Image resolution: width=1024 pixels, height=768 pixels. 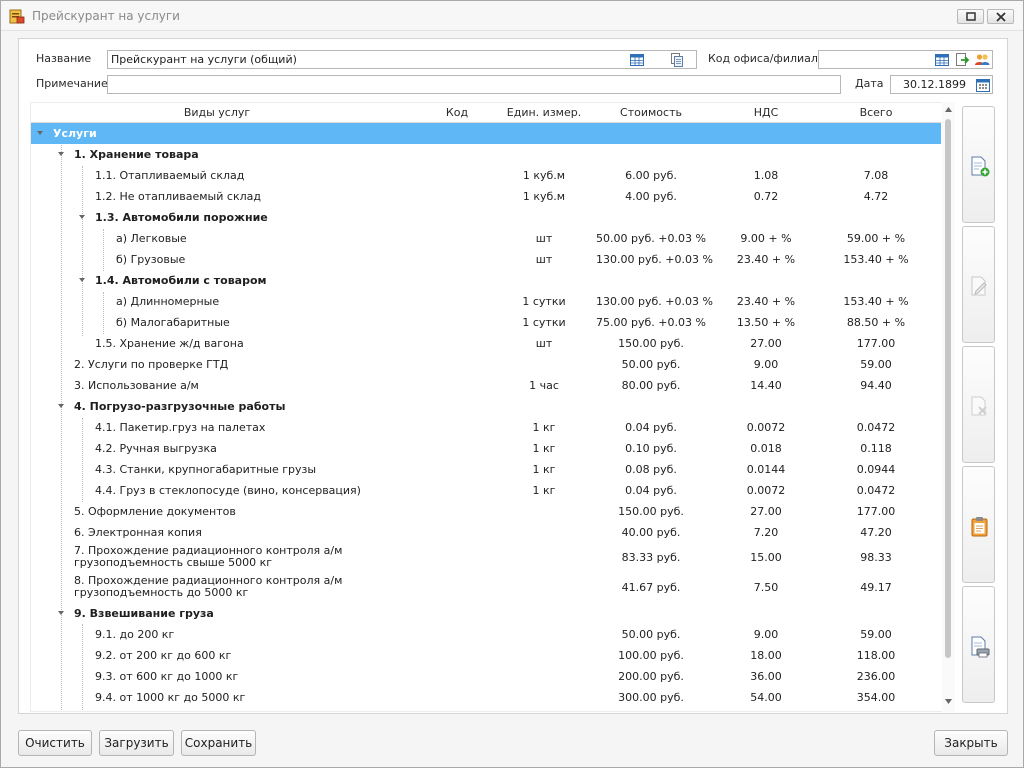 I want to click on title-bar: Прейскурант на услуги, so click(x=512, y=16).